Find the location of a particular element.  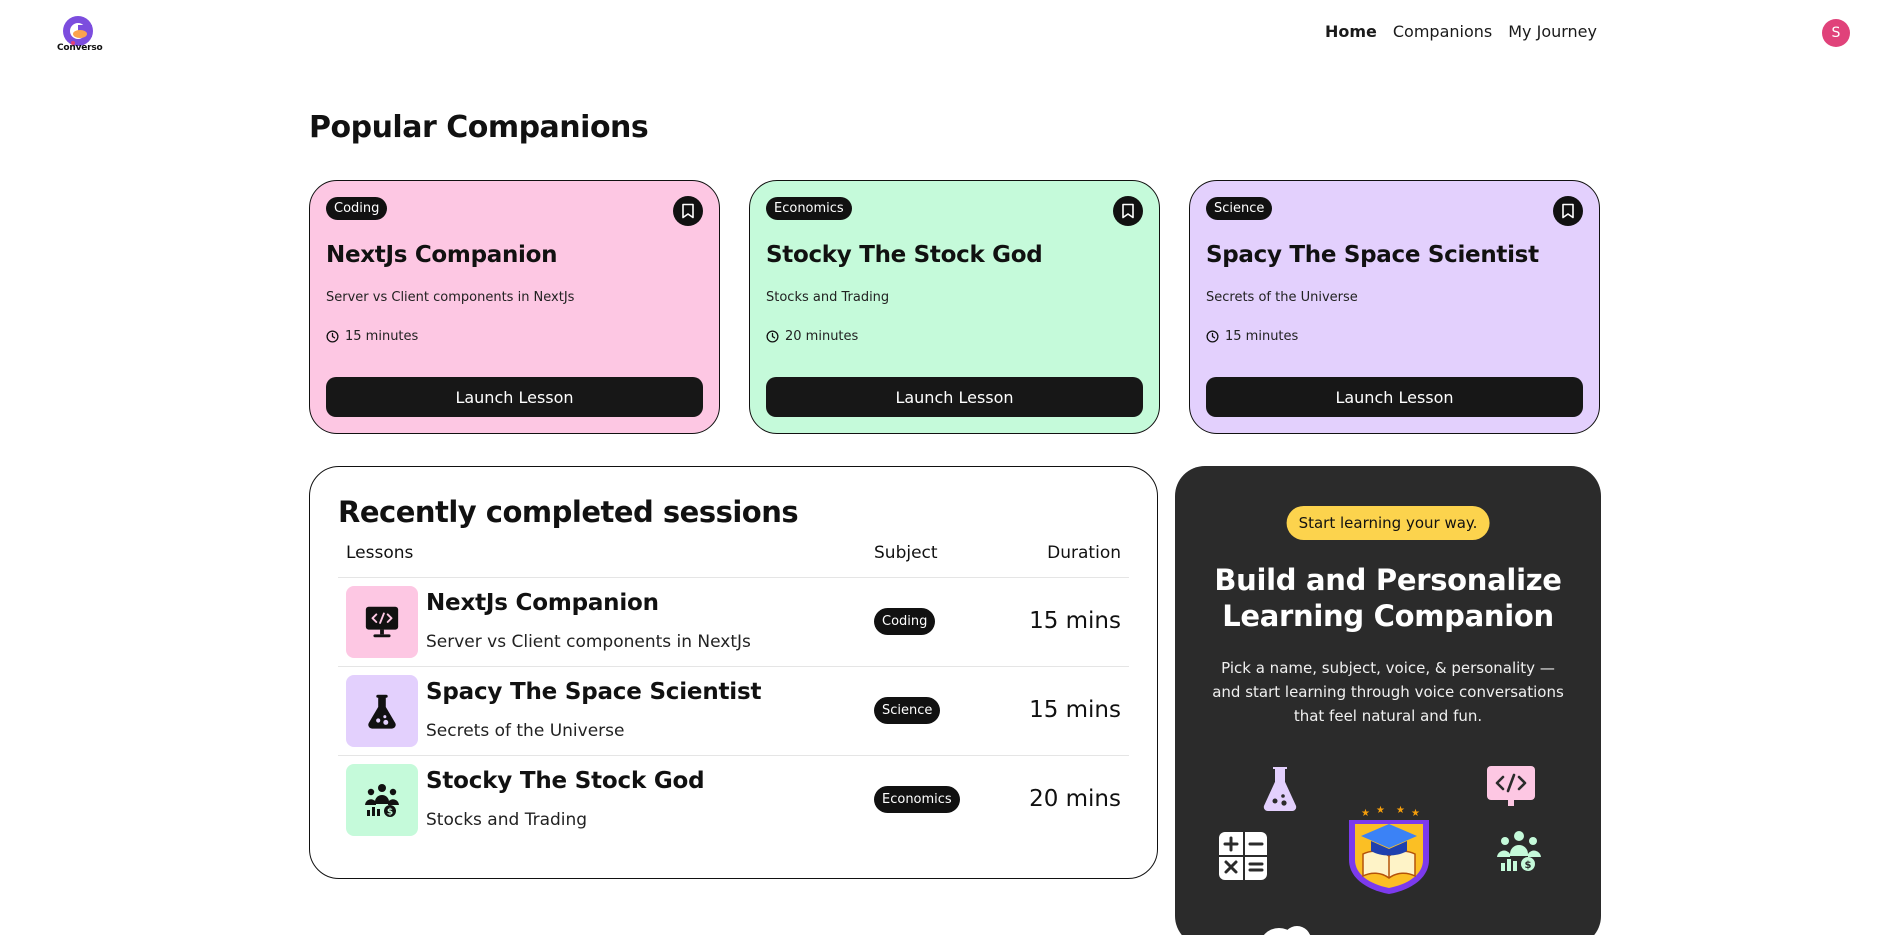

cta-title: Build and Personalize Learning Companion is located at coordinates (1388, 598).